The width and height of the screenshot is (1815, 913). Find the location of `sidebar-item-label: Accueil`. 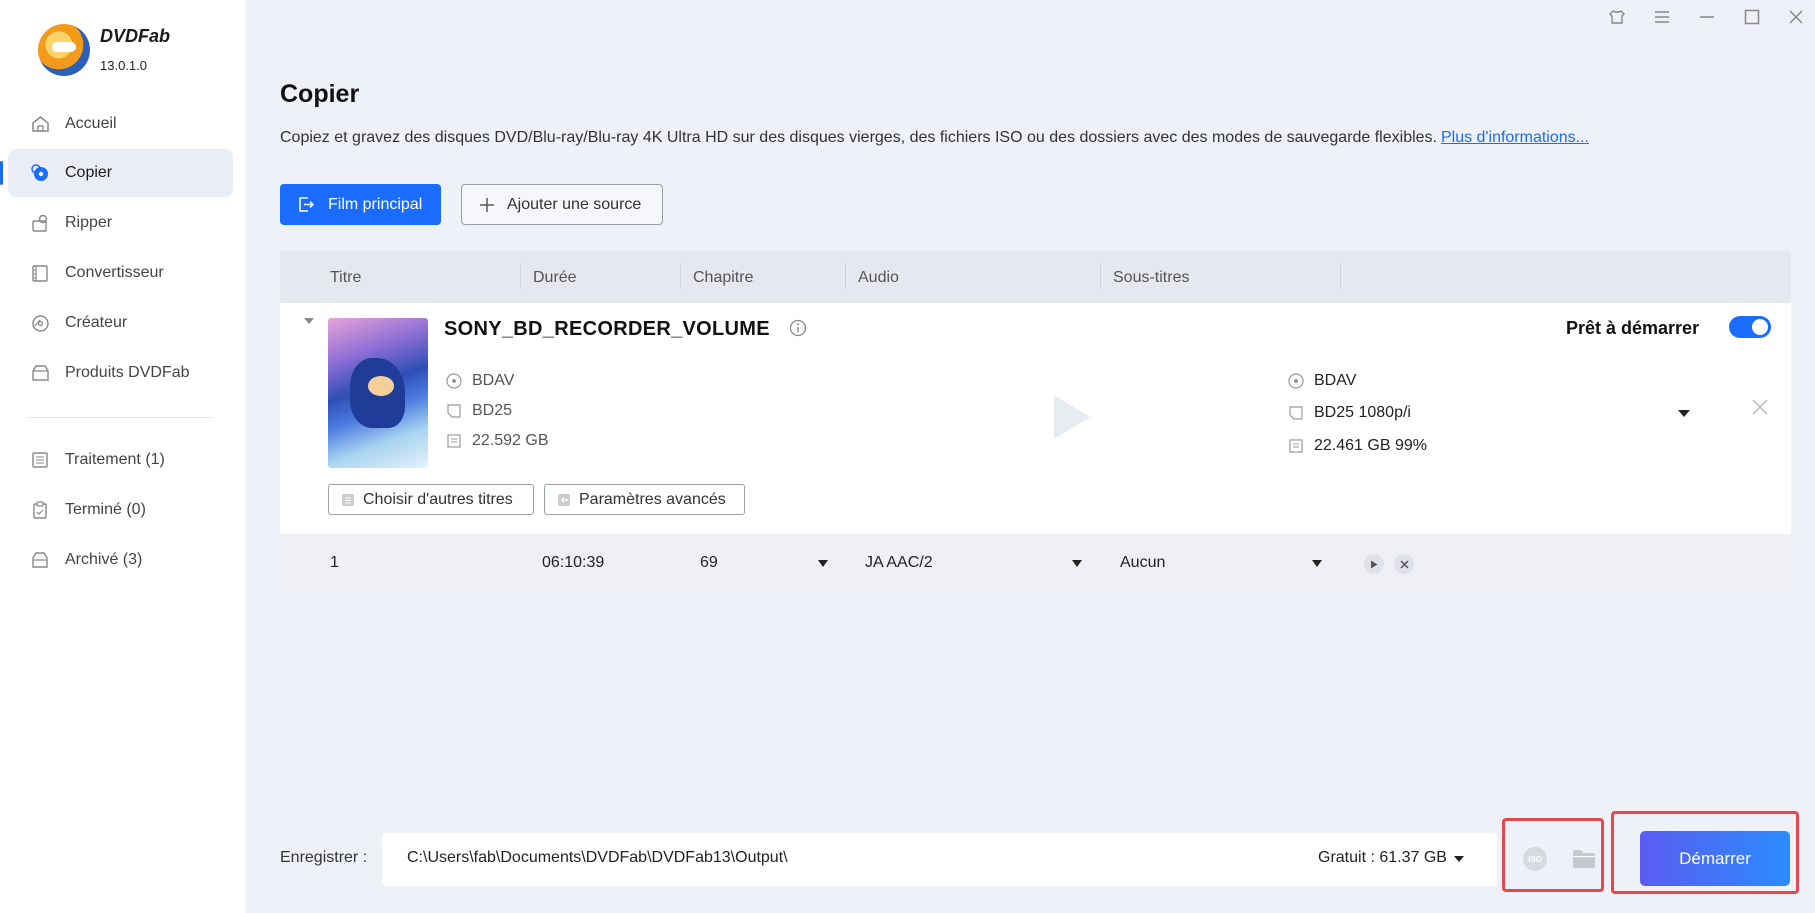

sidebar-item-label: Accueil is located at coordinates (91, 123).